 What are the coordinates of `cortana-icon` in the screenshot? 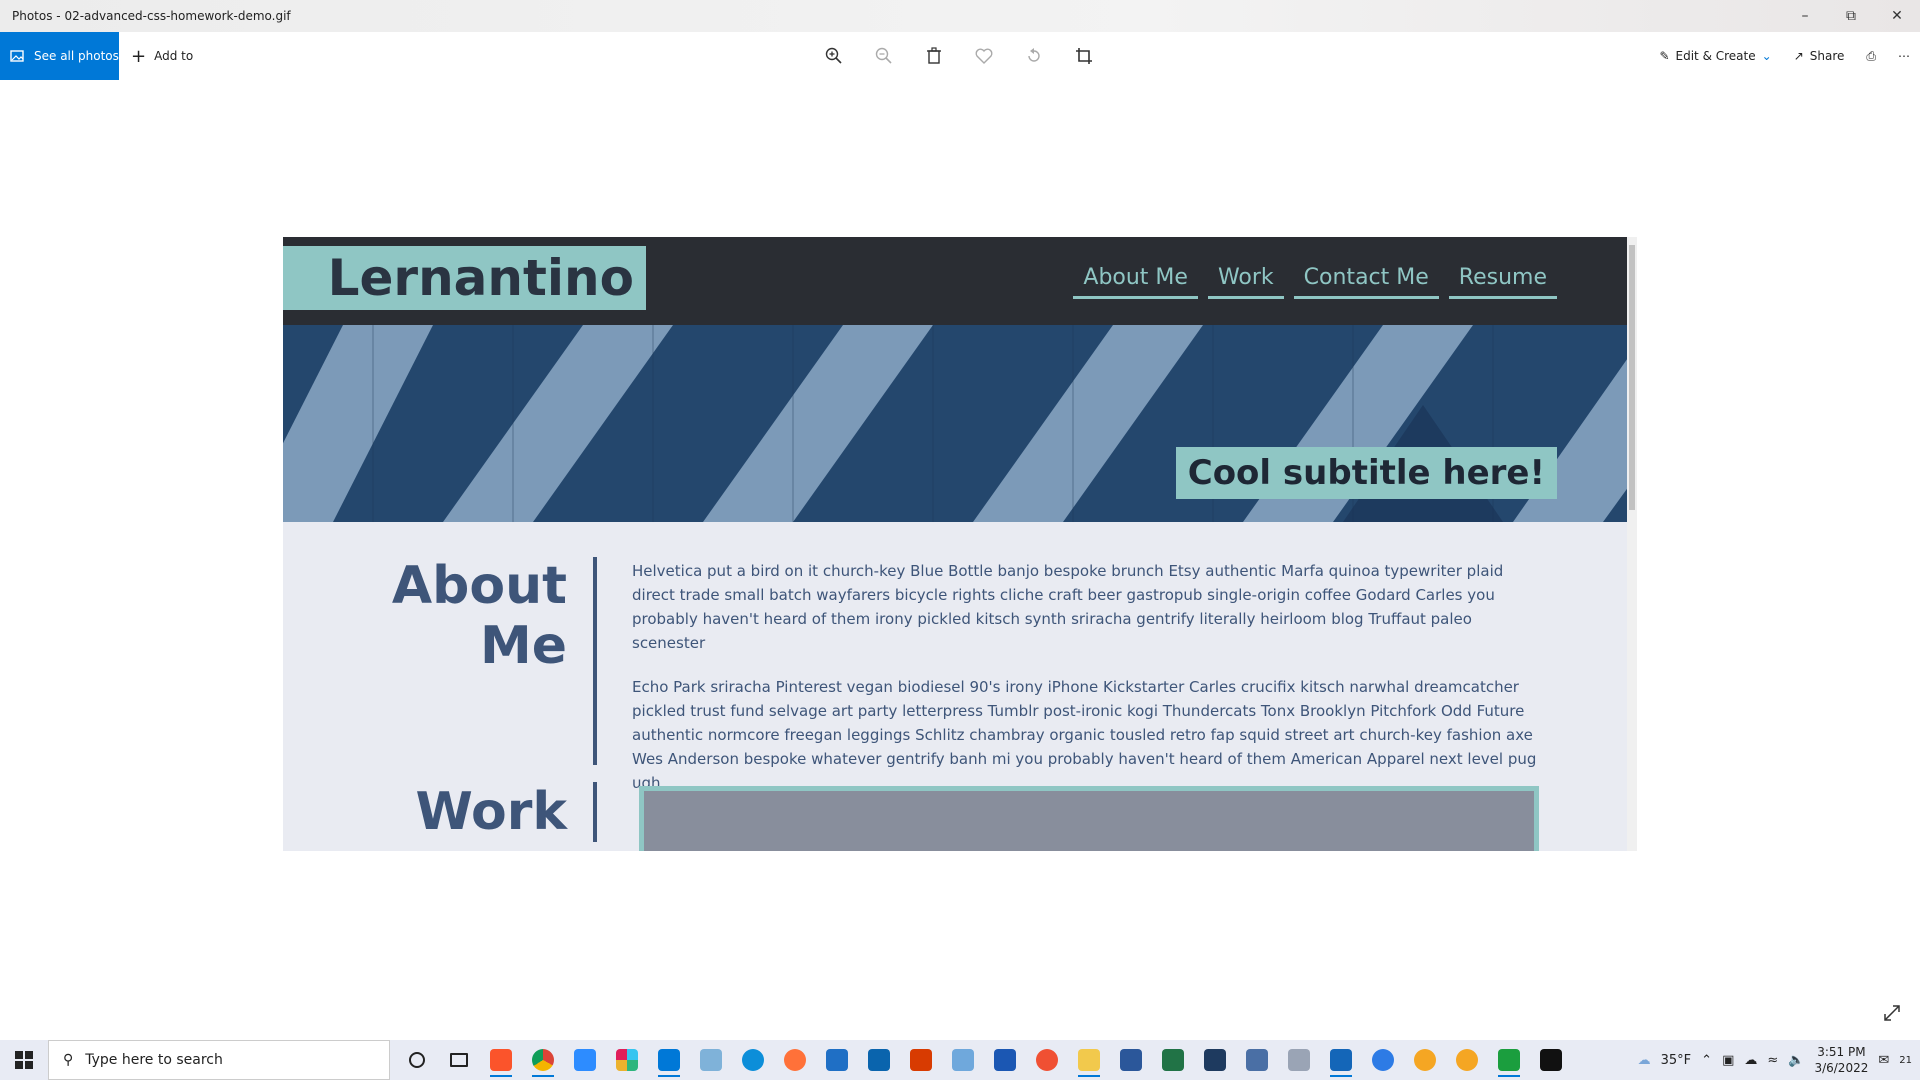 It's located at (417, 1060).